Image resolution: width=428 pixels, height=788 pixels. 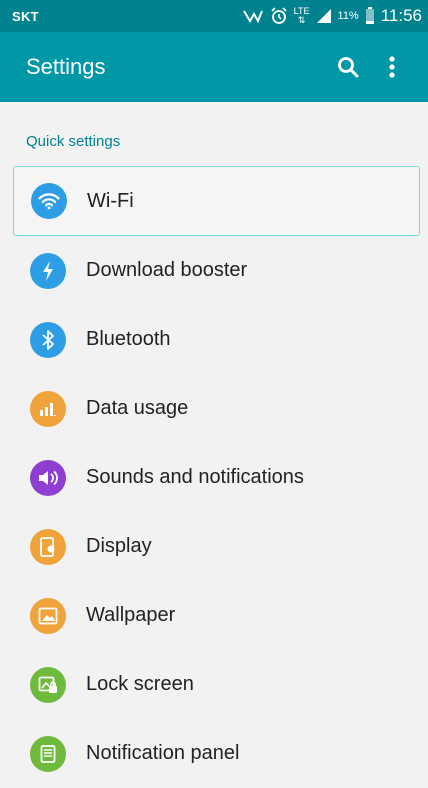 I want to click on setting-label: Download booster, so click(x=167, y=270).